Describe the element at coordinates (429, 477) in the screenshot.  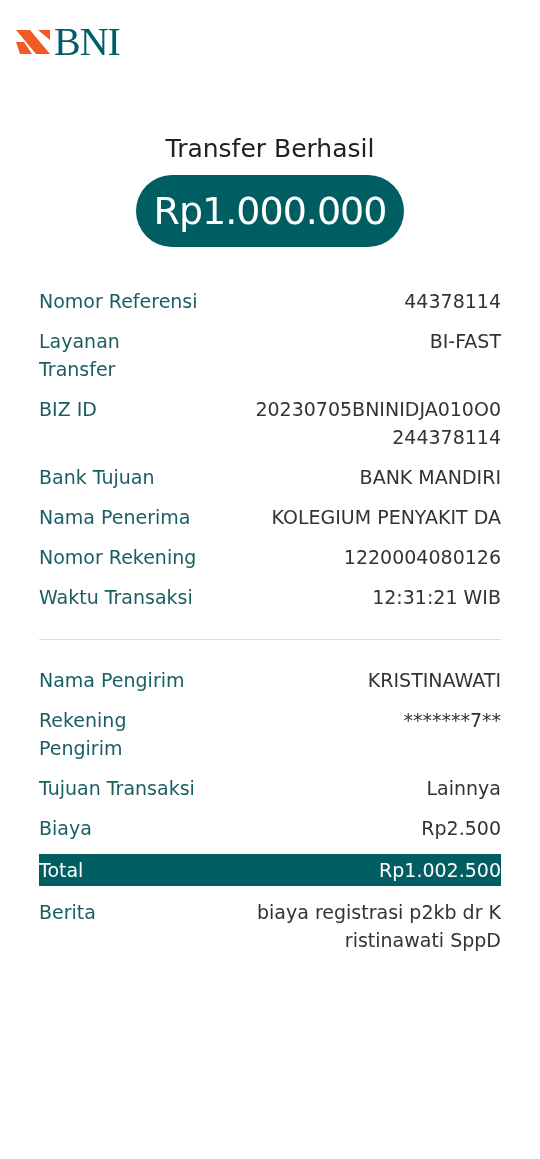
I see `detail-value: BANK MANDIRI` at that location.